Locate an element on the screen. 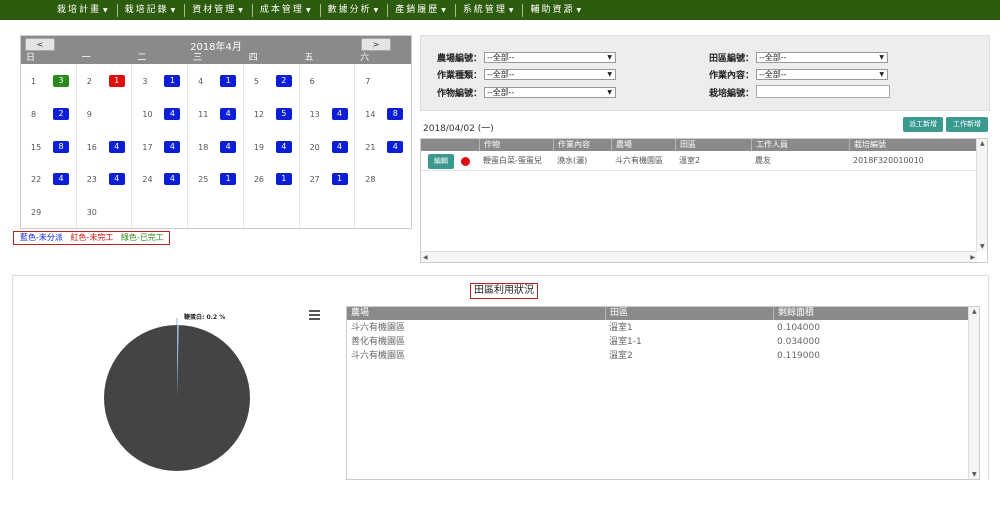 The height and width of the screenshot is (530, 1000). nav-item-cost: 成本管理 ▼ is located at coordinates (287, 10).